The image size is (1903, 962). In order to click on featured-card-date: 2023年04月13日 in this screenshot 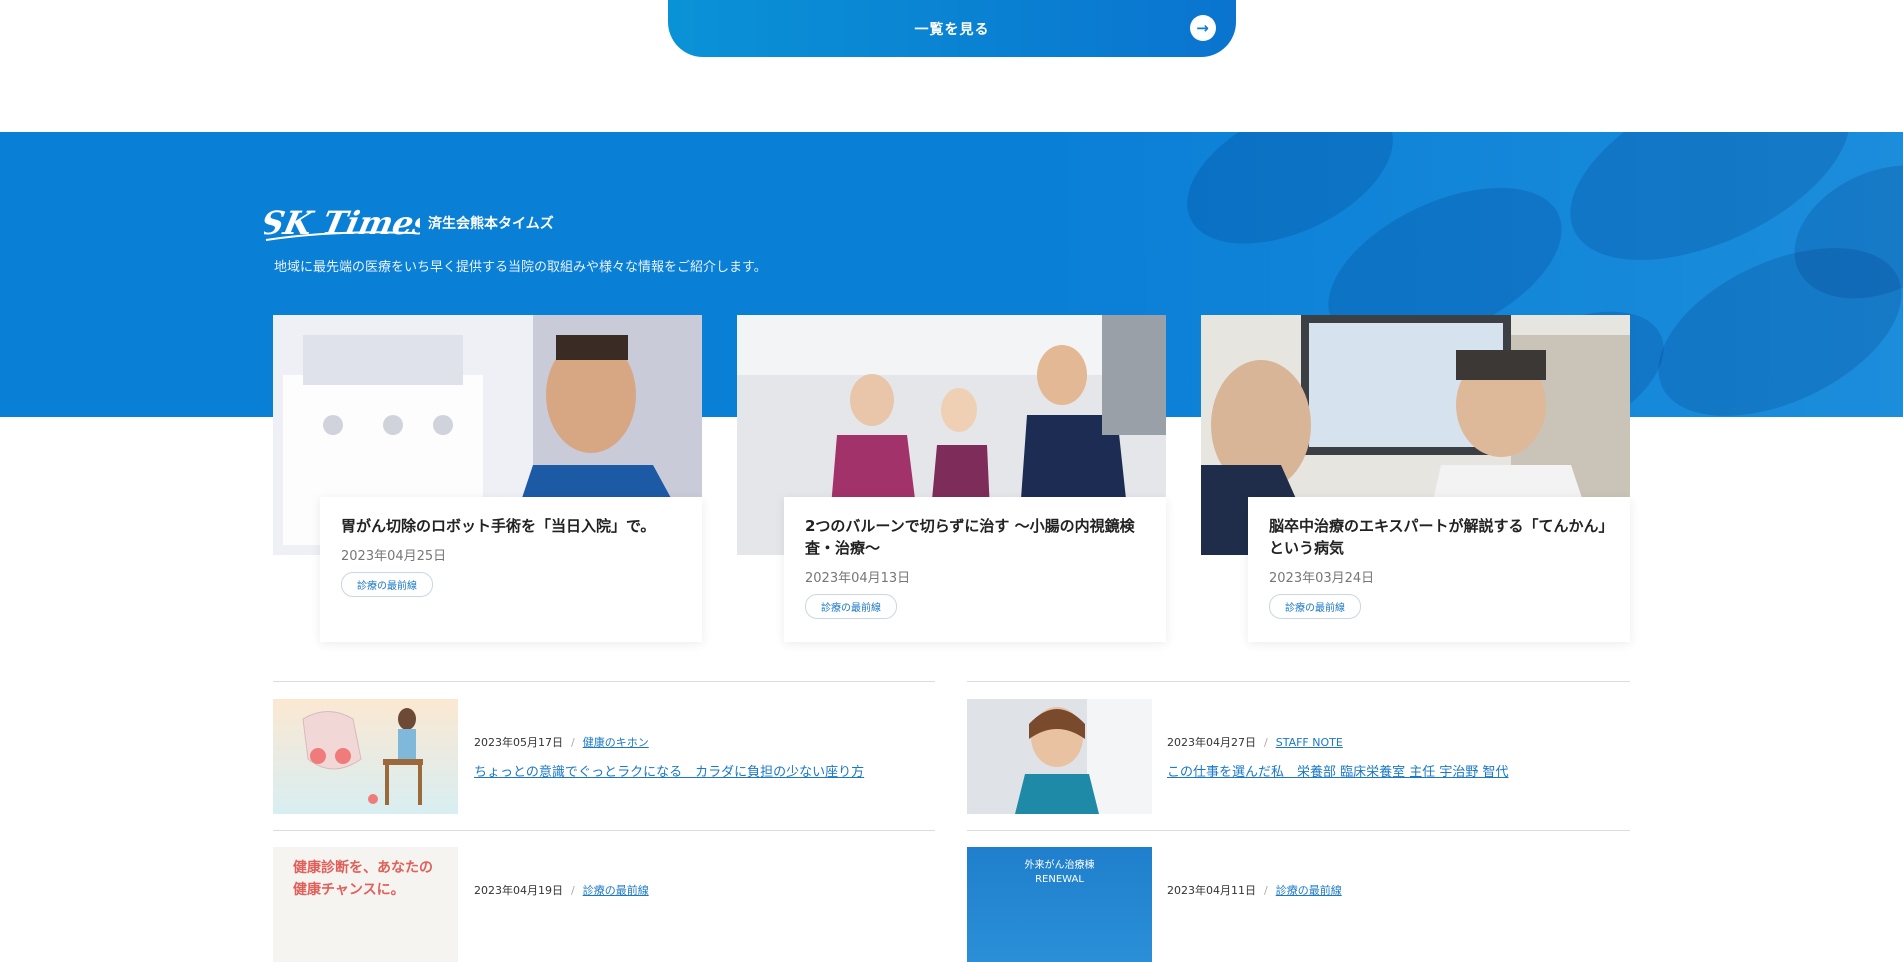, I will do `click(858, 578)`.